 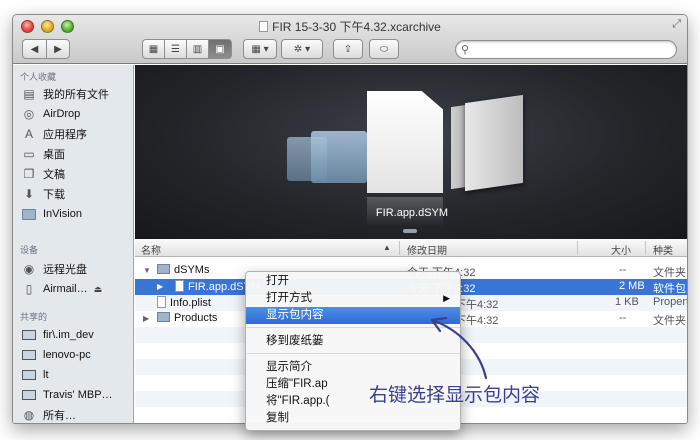 I want to click on desktop-icon: ▭, so click(x=29, y=154).